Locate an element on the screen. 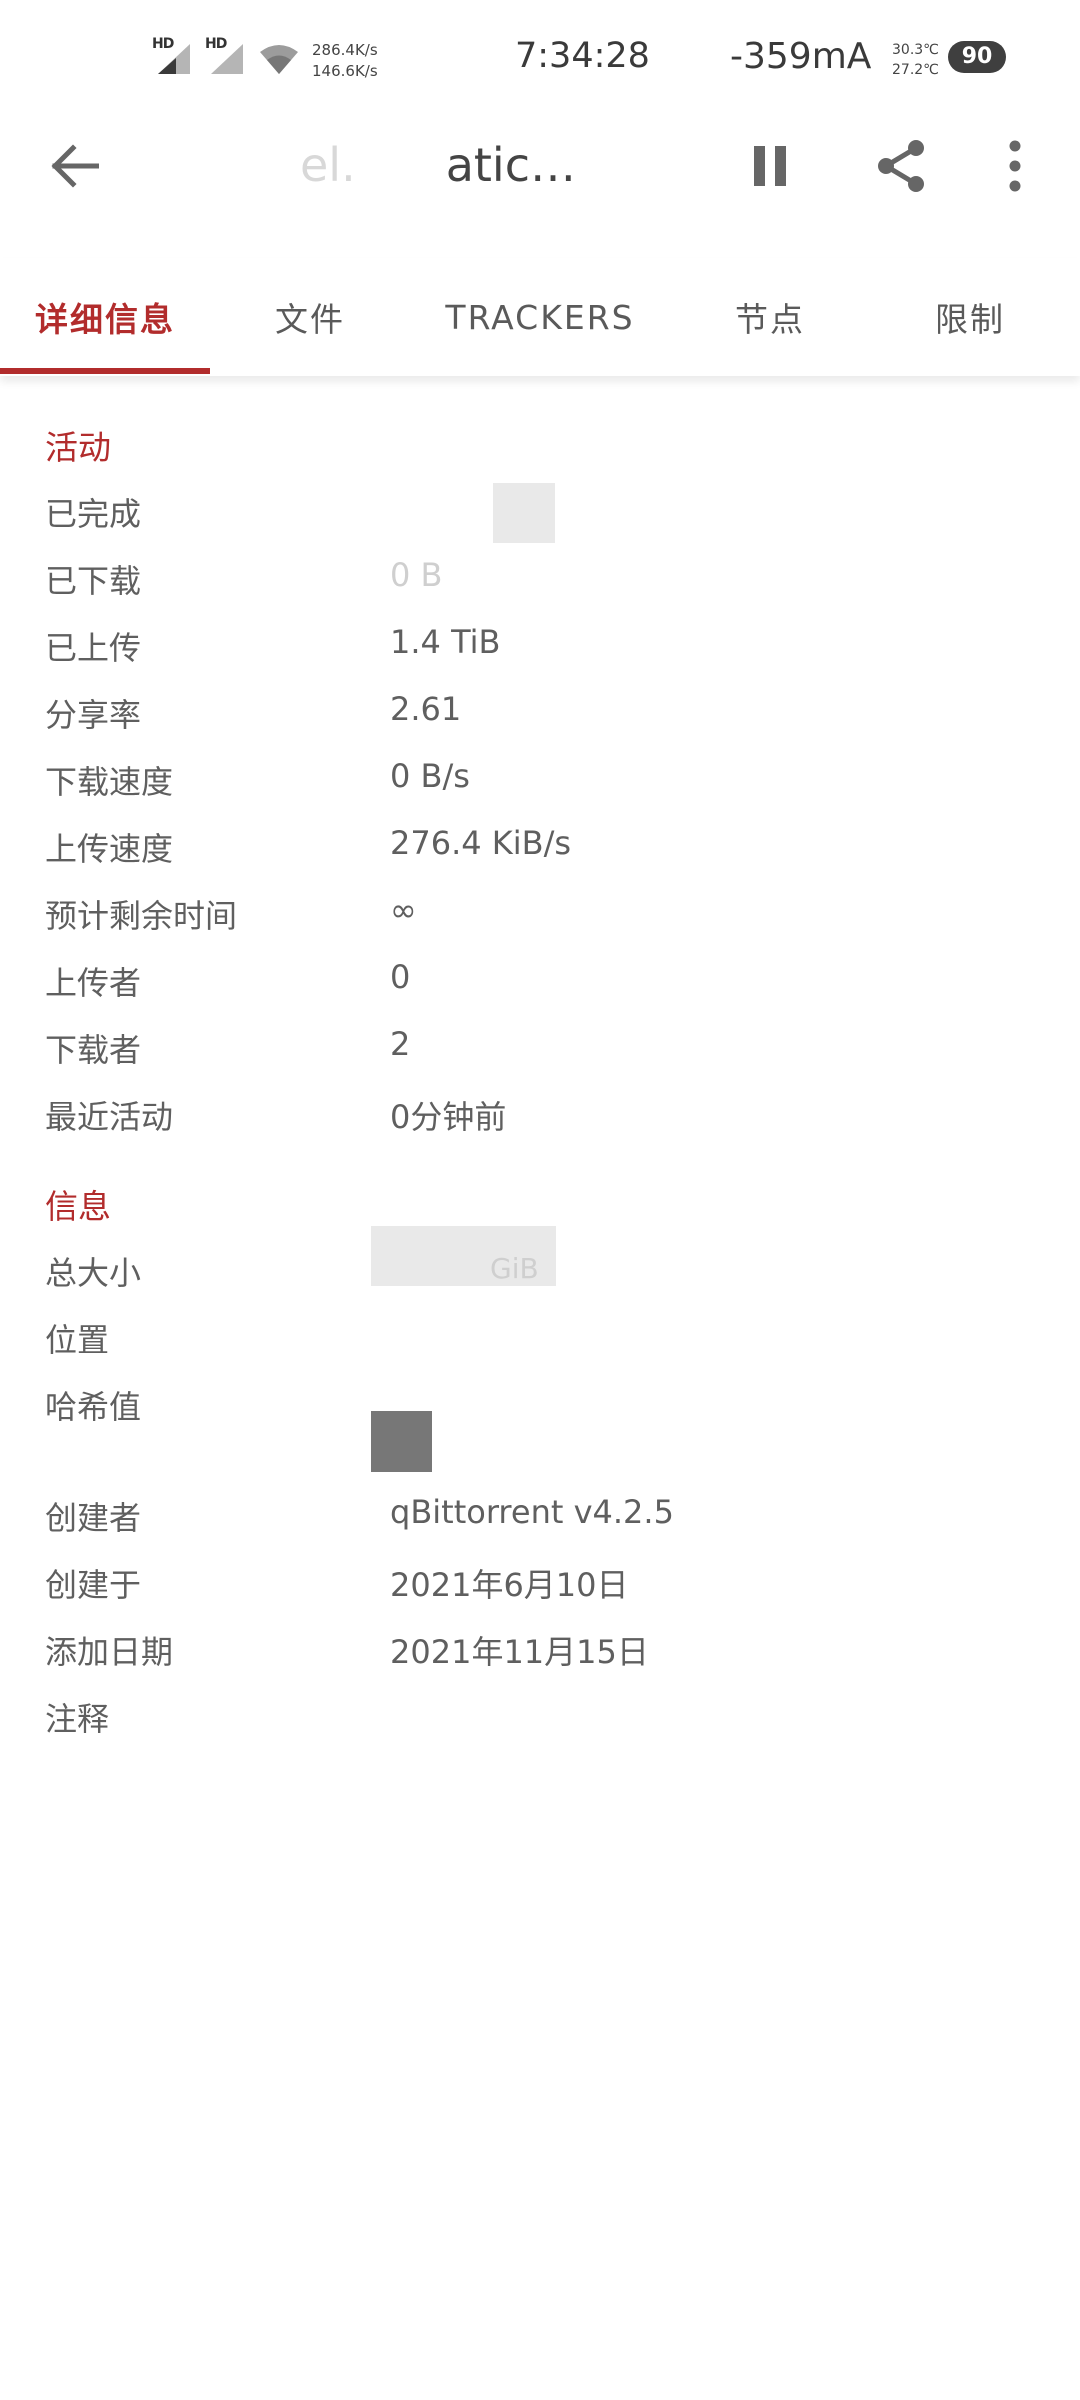  battery-badge: 90 is located at coordinates (977, 57).